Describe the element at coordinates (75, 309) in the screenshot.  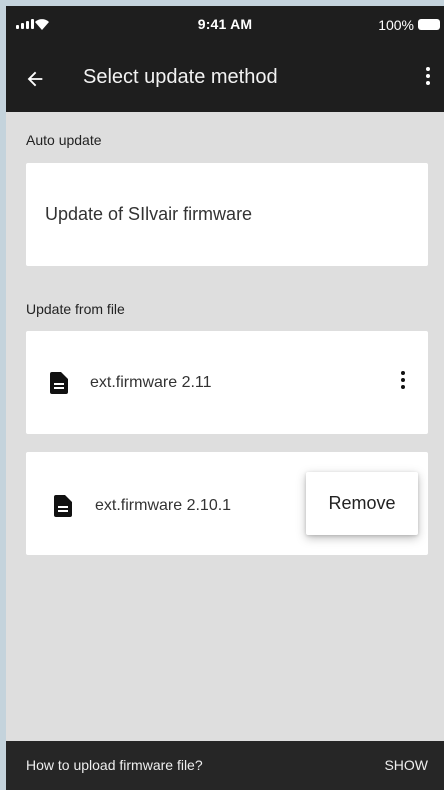
I see `section-label-update-from-file: Update from file` at that location.